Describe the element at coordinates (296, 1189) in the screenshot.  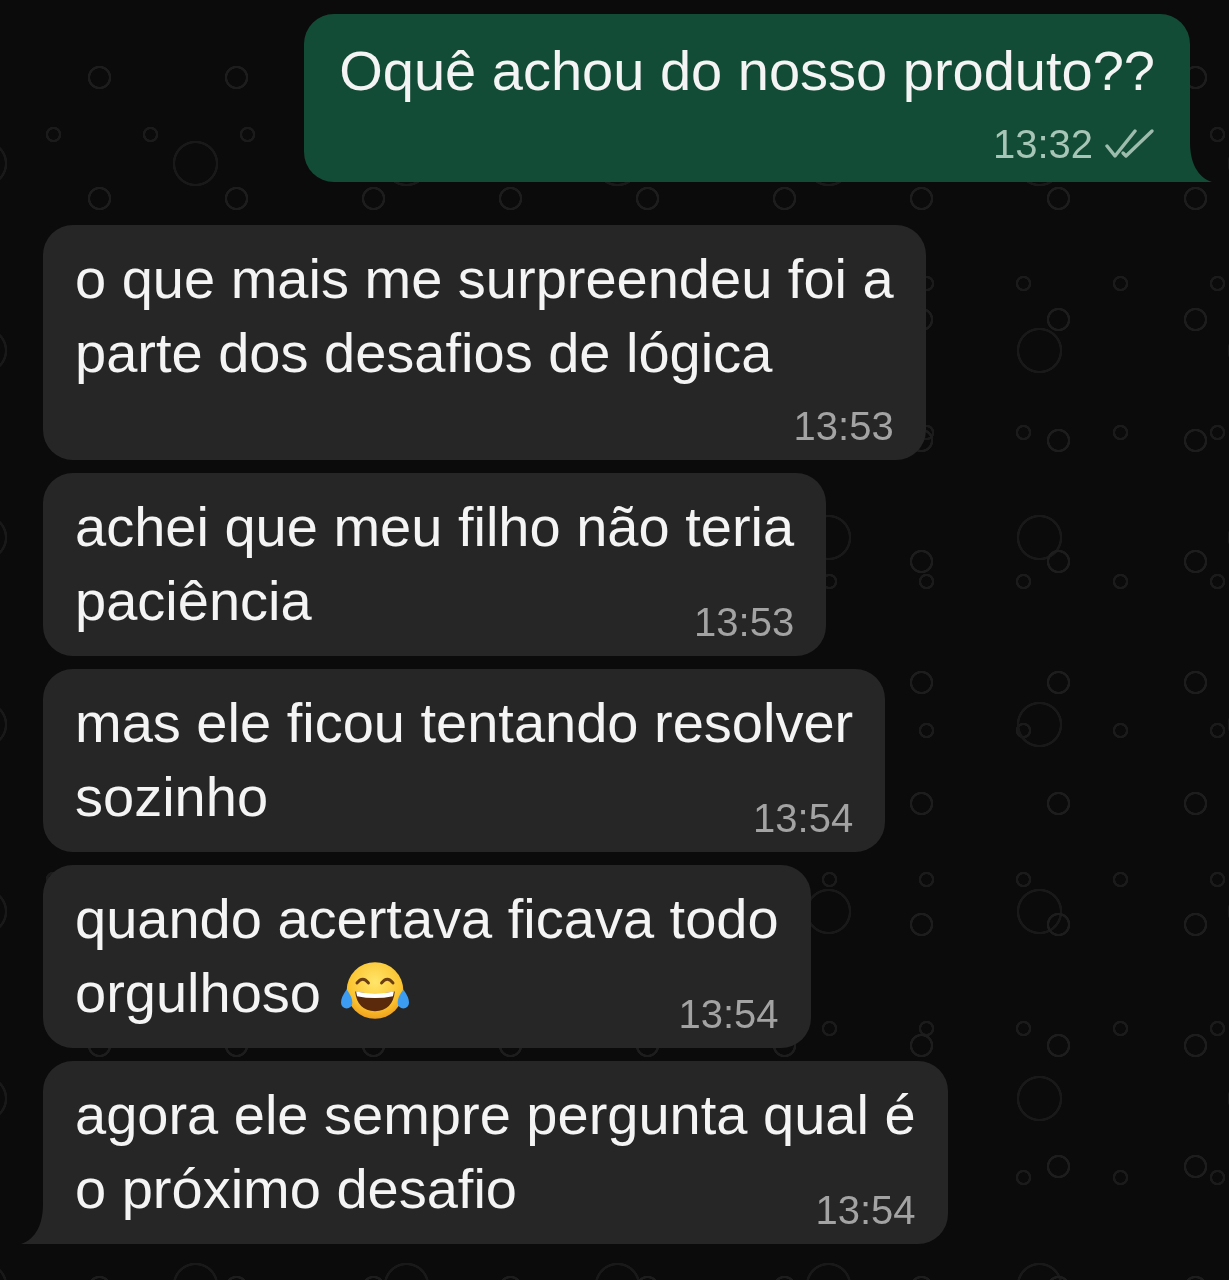
I see `message-text: o próximo desafio` at that location.